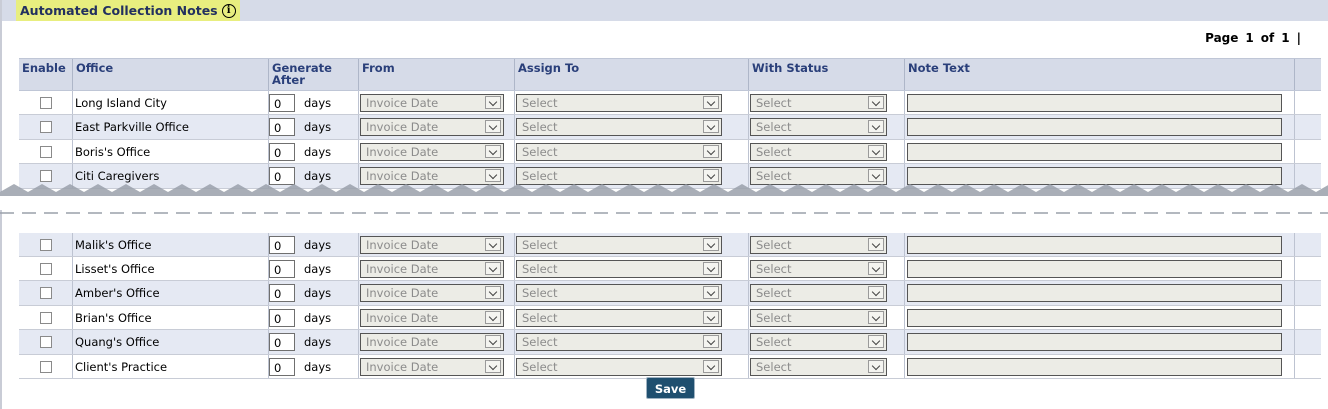 The height and width of the screenshot is (409, 1328). I want to click on header-enable: Enable, so click(44, 68).